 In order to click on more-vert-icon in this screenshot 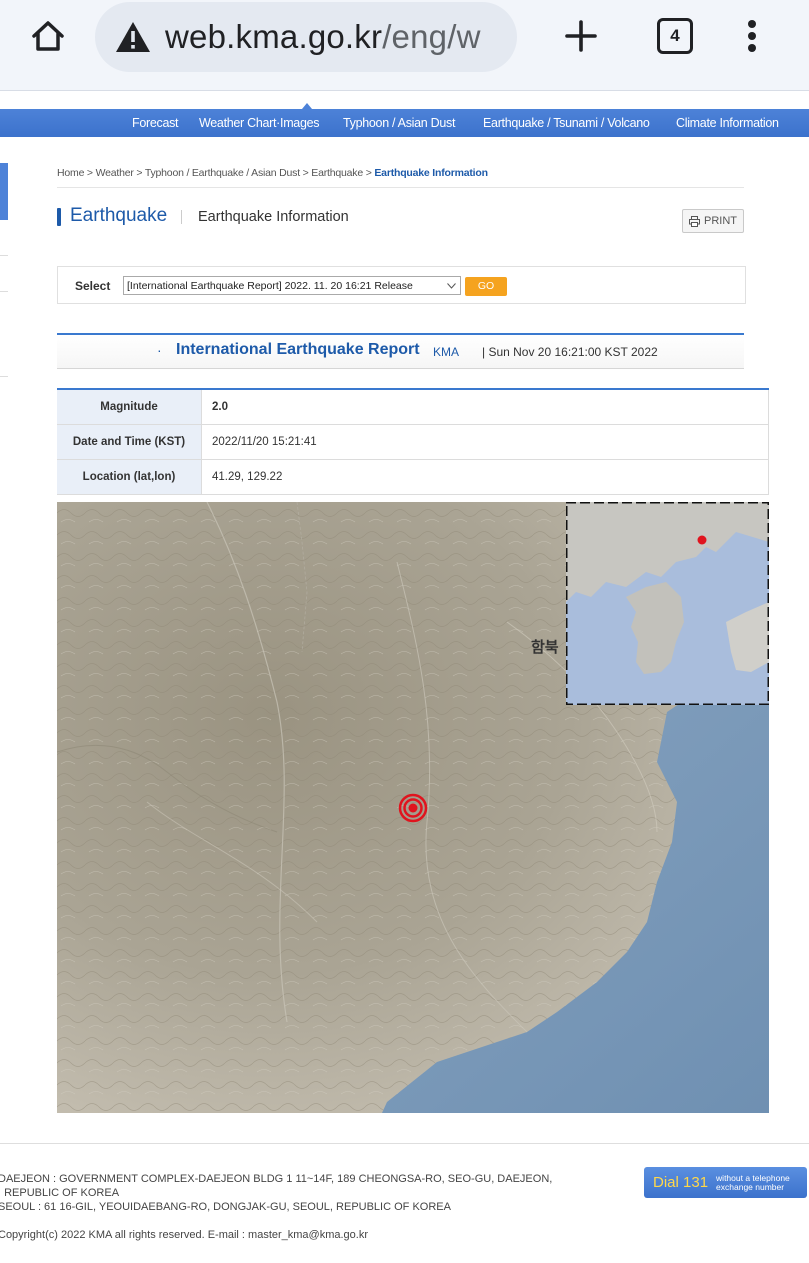, I will do `click(752, 36)`.